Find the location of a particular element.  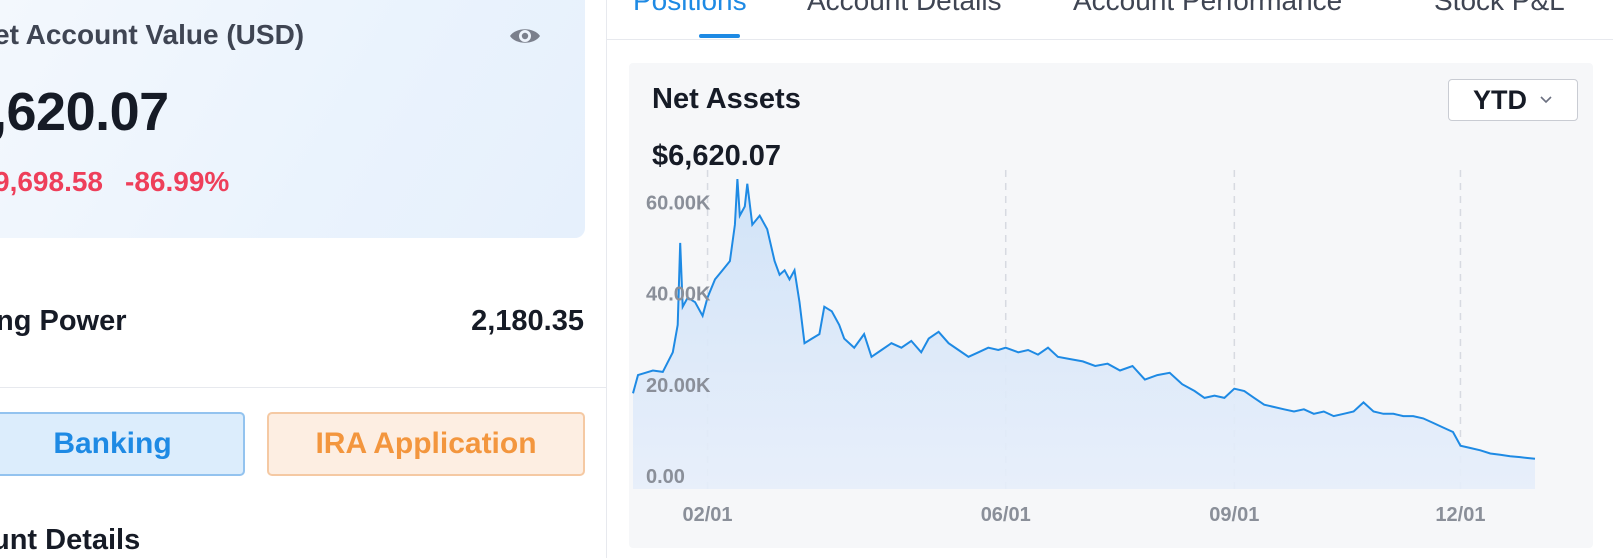

banking-button: Banking is located at coordinates (122, 444).